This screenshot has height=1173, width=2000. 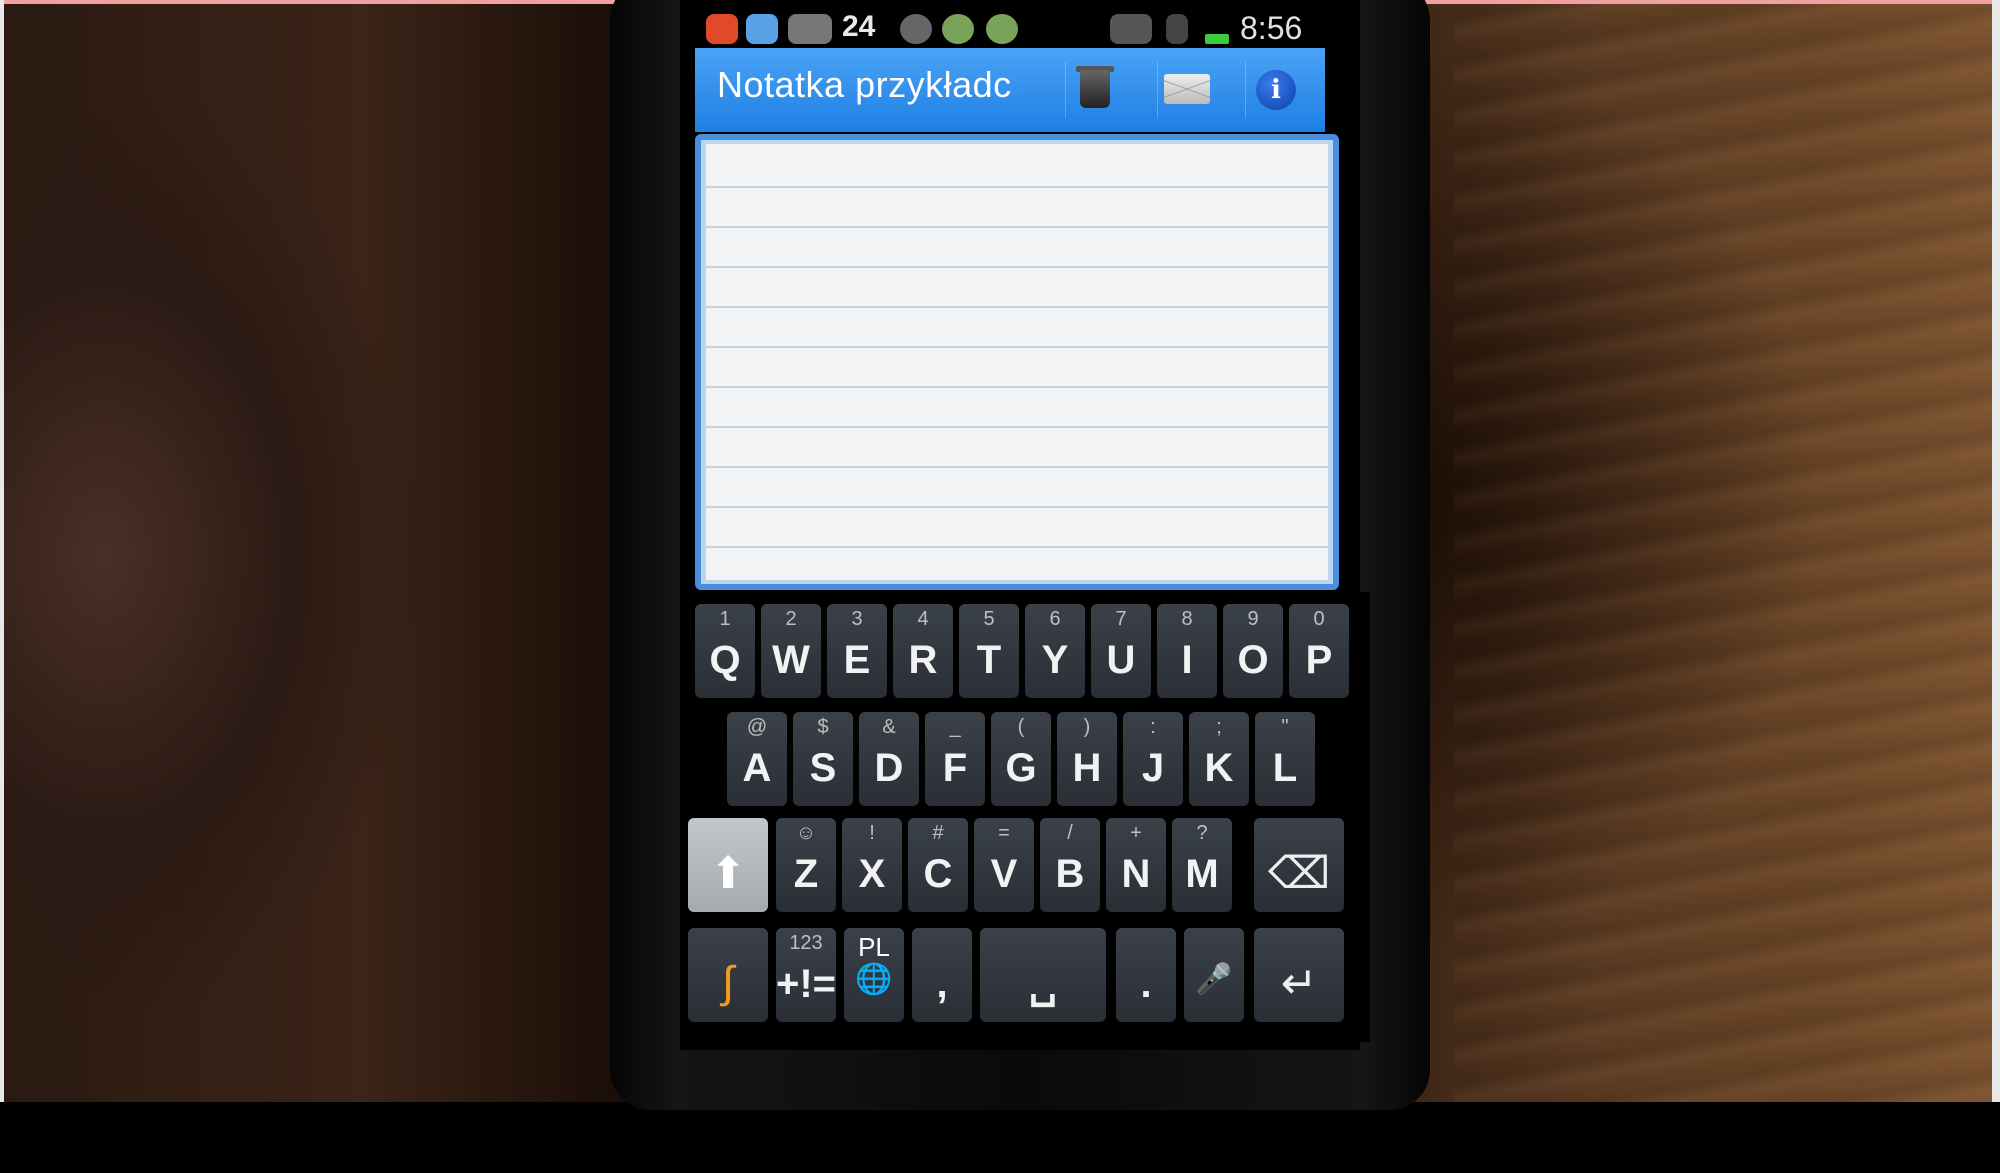 I want to click on key-alt-label: _, so click(x=955, y=727).